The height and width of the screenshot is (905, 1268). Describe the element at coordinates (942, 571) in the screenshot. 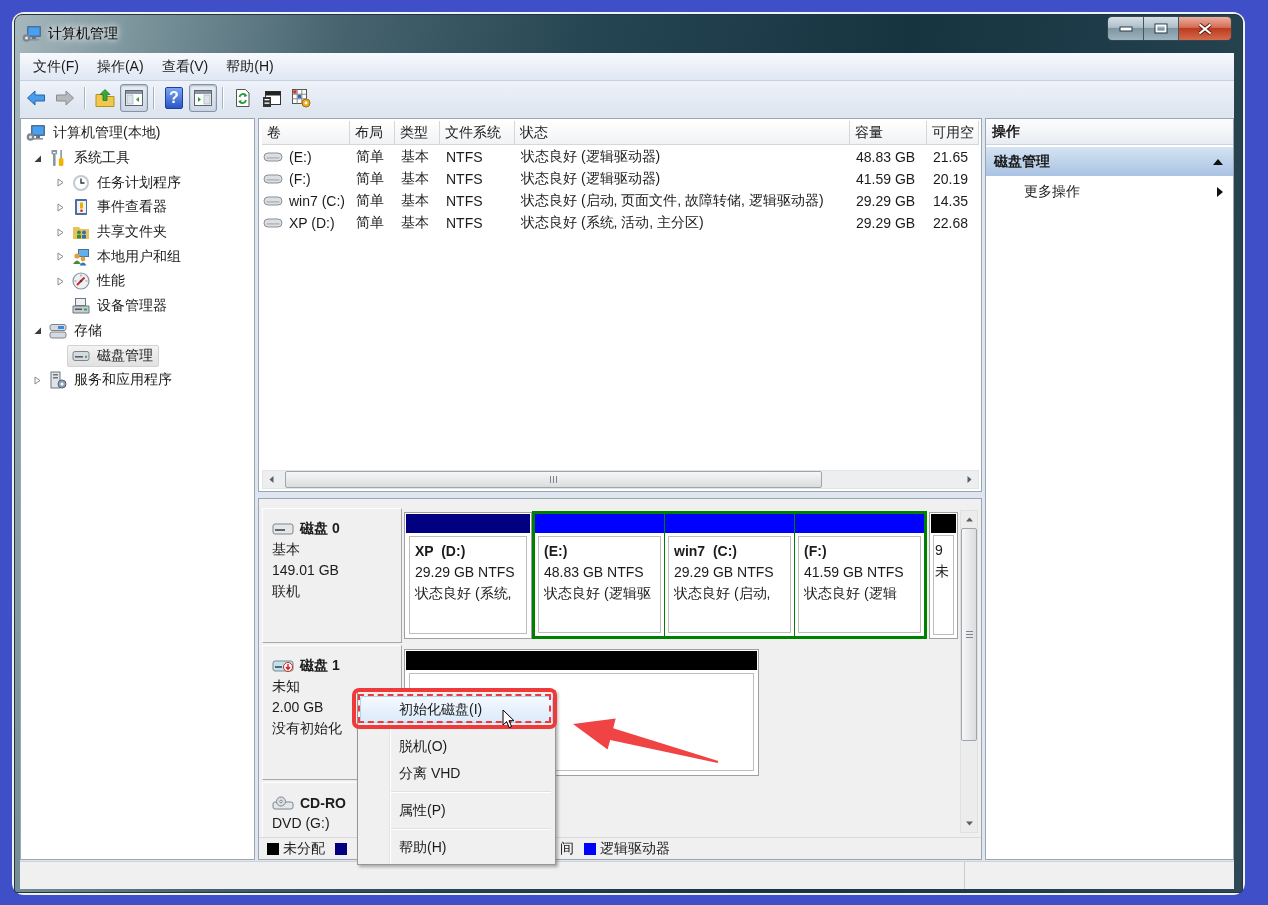

I see `partition-info: 未` at that location.